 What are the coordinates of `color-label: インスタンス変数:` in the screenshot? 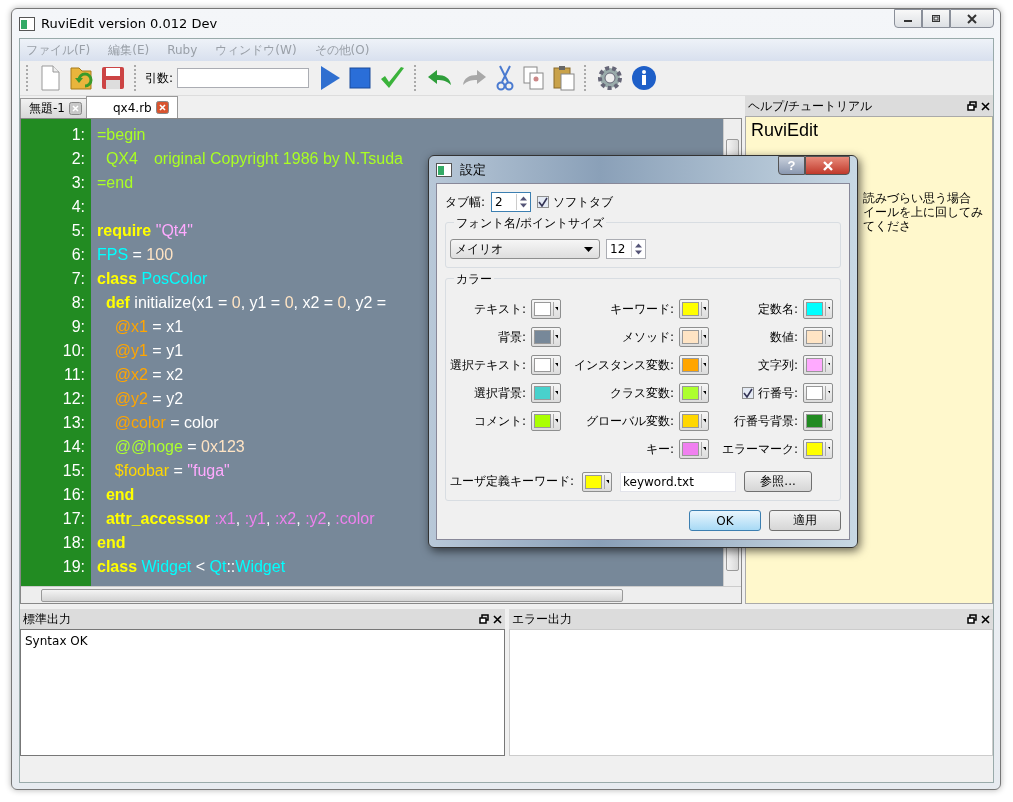 It's located at (624, 365).